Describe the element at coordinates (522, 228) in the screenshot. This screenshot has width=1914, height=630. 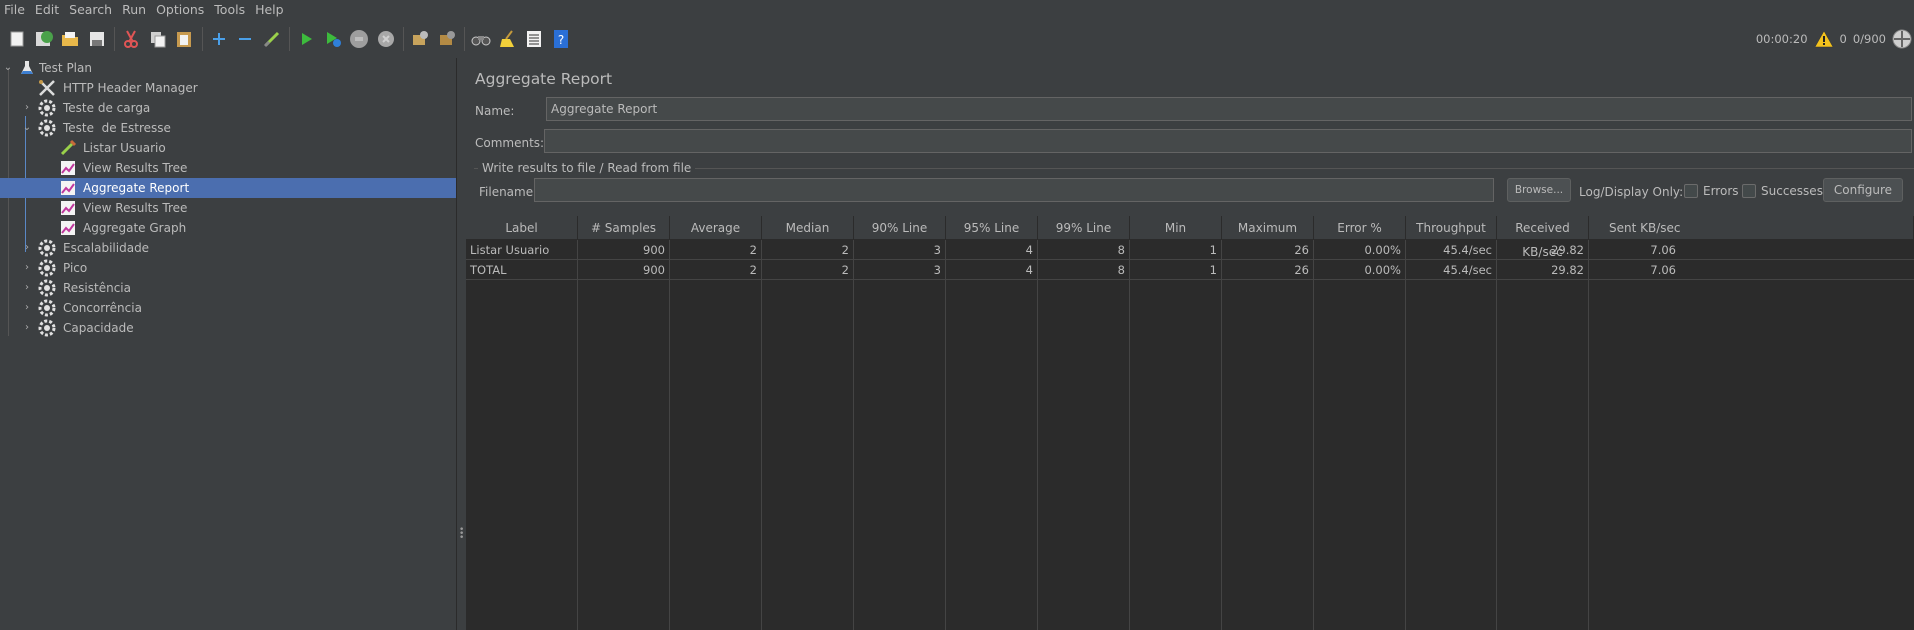
I see `column-header-label: Label` at that location.